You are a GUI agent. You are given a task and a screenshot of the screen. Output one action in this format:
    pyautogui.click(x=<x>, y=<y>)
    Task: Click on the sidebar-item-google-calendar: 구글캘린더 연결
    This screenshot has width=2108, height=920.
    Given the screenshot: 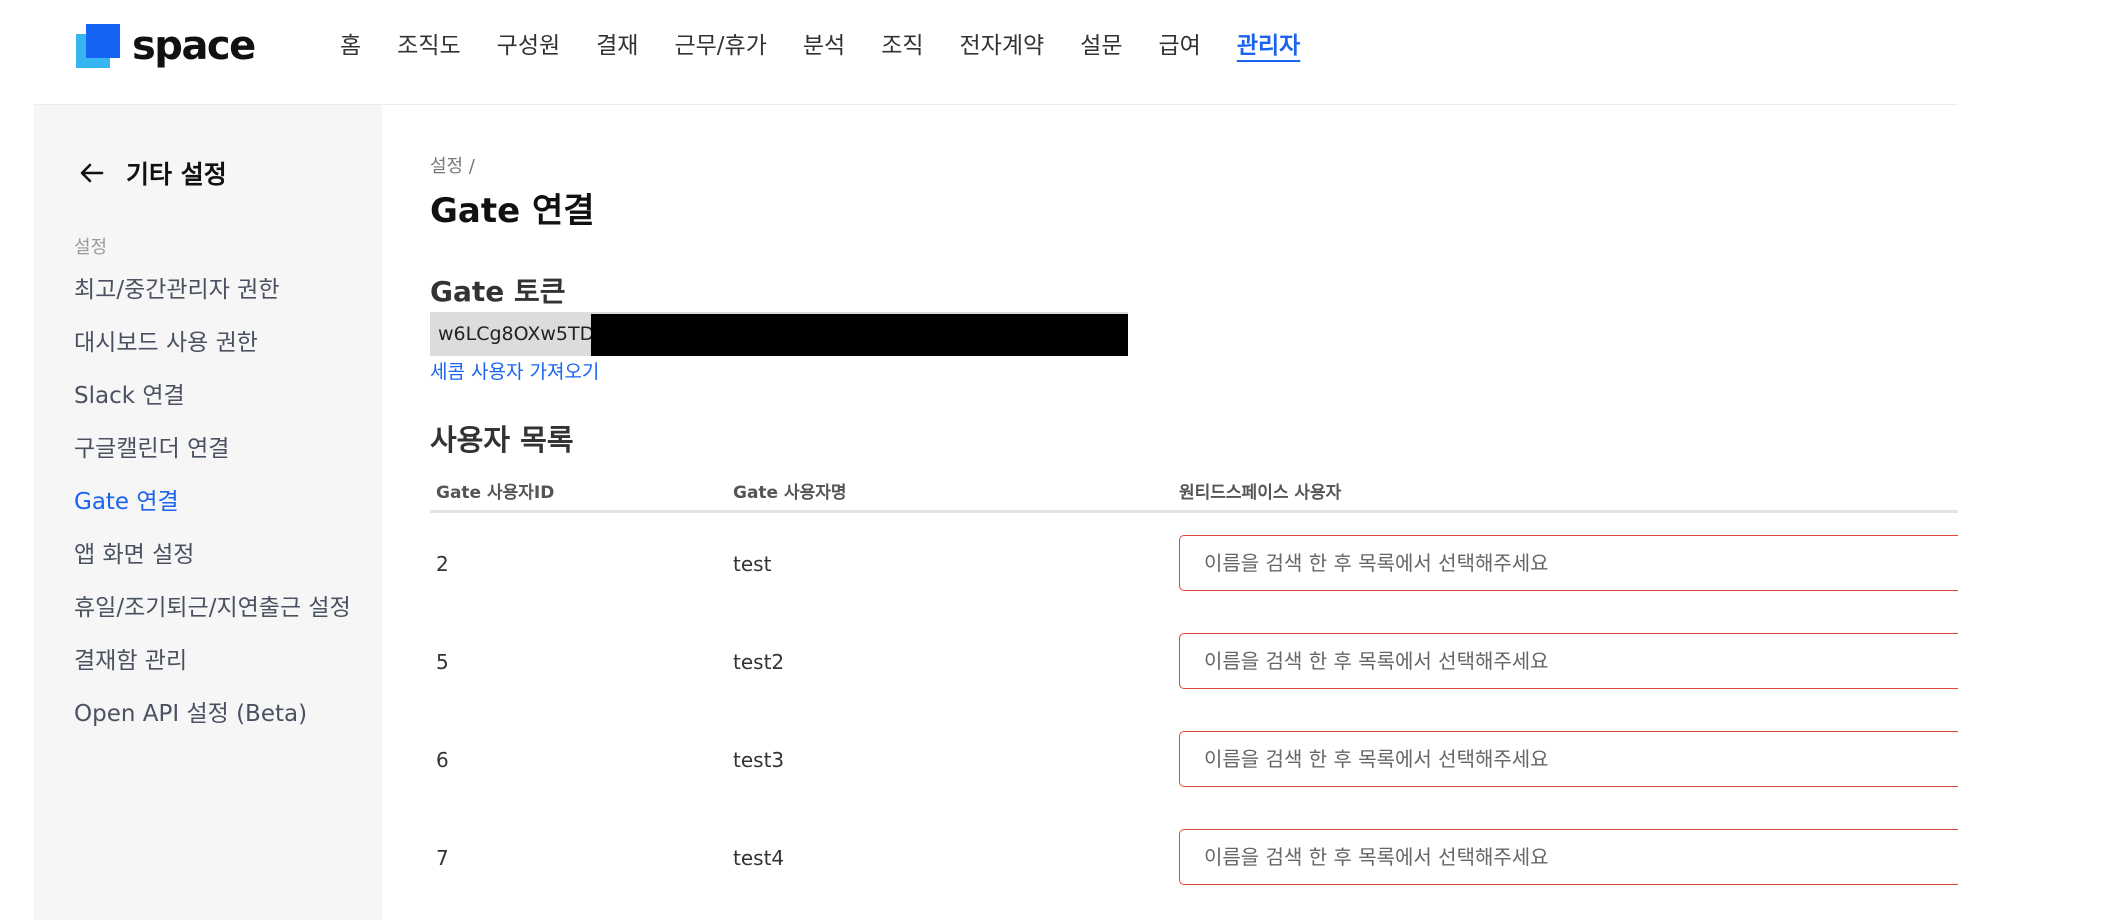 What is the action you would take?
    pyautogui.click(x=219, y=449)
    